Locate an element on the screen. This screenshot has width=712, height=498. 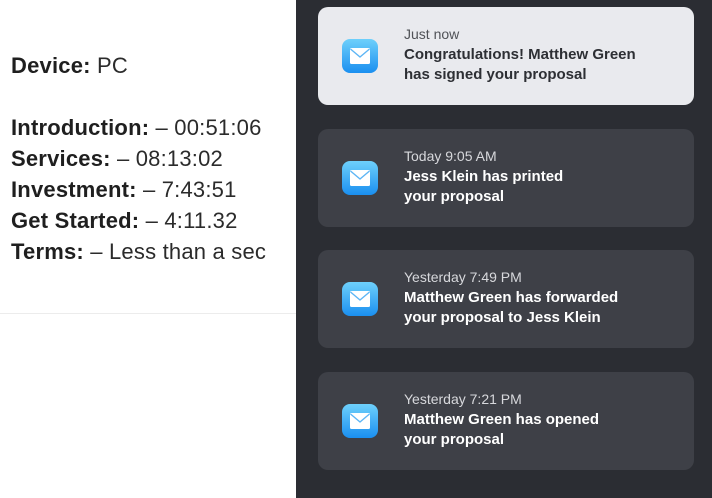
section-row-introduction: Introduction: – 00:51:06 is located at coordinates (136, 128).